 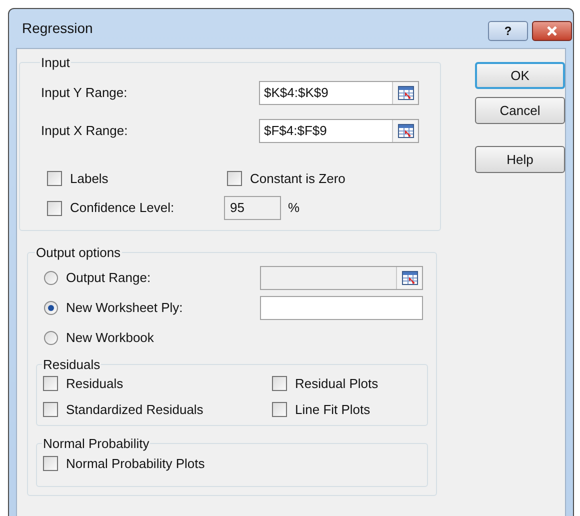 What do you see at coordinates (508, 31) in the screenshot?
I see `help-title-button: ?` at bounding box center [508, 31].